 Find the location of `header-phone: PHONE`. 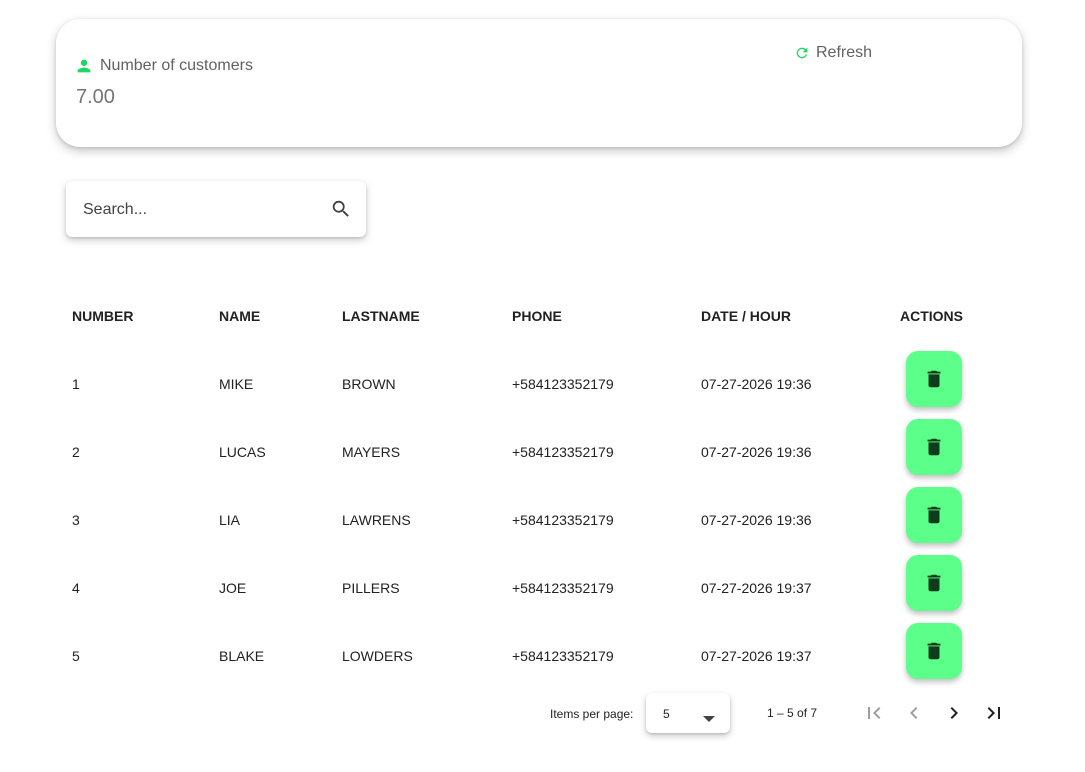

header-phone: PHONE is located at coordinates (537, 316).